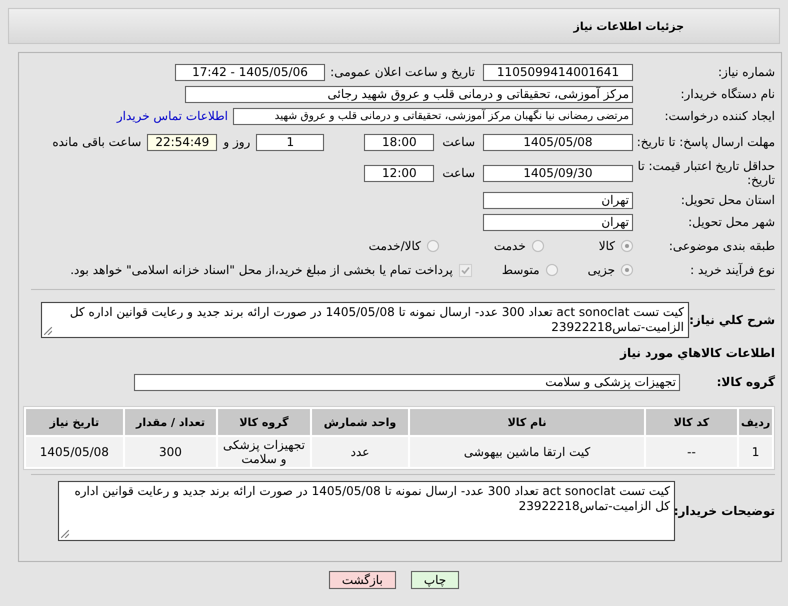 Image resolution: width=788 pixels, height=606 pixels. I want to click on deadline-time-field: 18:00, so click(399, 142).